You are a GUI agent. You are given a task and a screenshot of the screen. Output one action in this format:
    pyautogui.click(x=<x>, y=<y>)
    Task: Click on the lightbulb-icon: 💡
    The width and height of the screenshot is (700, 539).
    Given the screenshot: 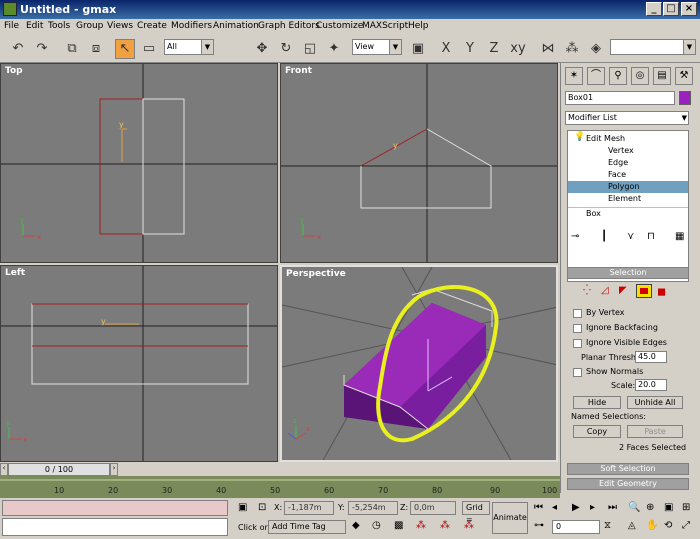 What is the action you would take?
    pyautogui.click(x=579, y=137)
    